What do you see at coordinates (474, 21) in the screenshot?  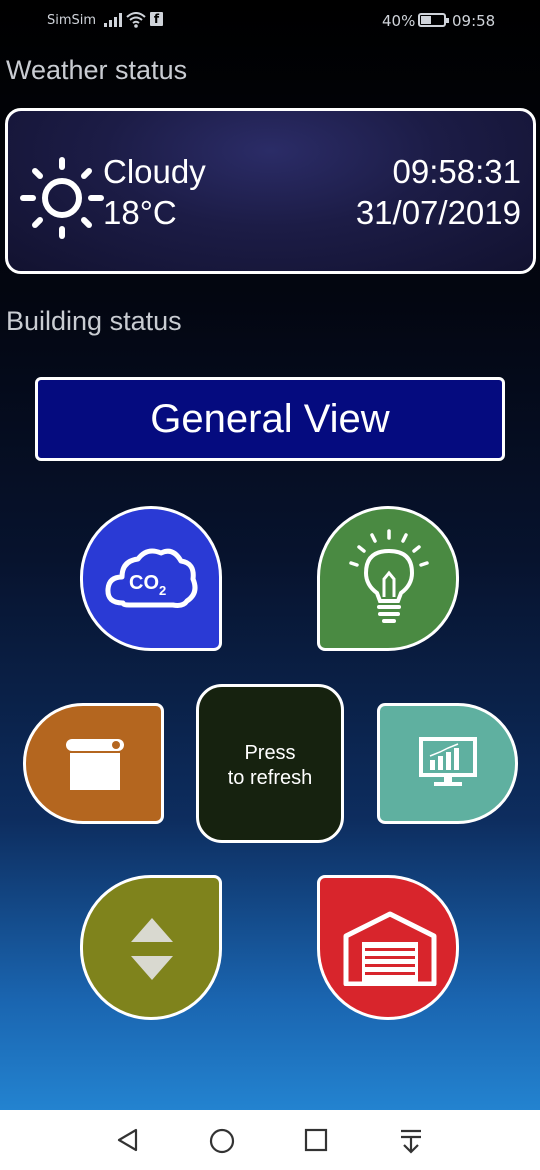 I see `status-clock: 09:58` at bounding box center [474, 21].